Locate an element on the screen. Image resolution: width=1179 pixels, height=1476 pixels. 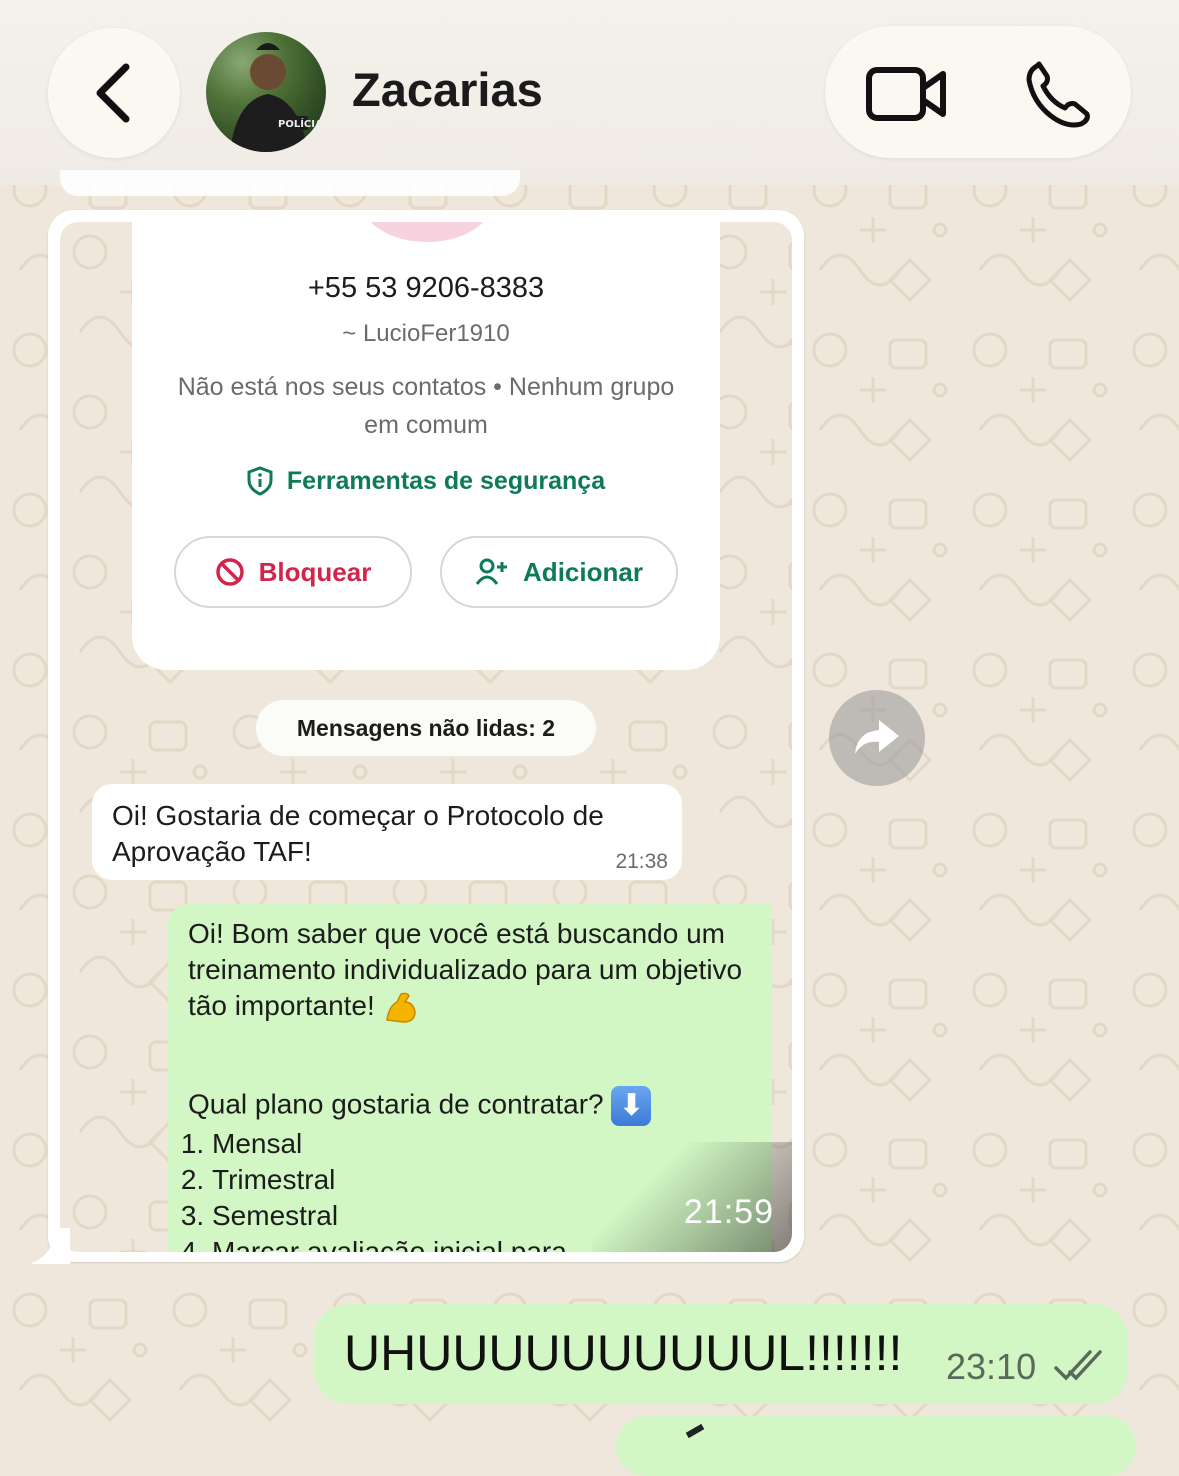
sent-message: UHUUUUUUUUUUL!!!!!!! 23:10 is located at coordinates (721, 1354).